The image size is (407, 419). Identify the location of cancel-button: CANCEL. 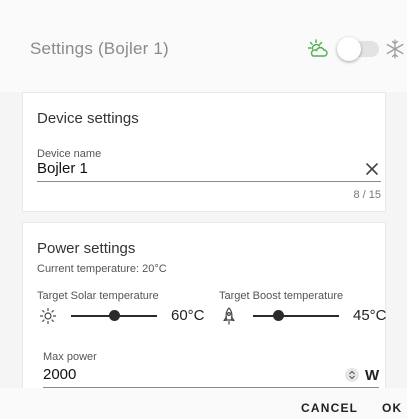
(329, 408).